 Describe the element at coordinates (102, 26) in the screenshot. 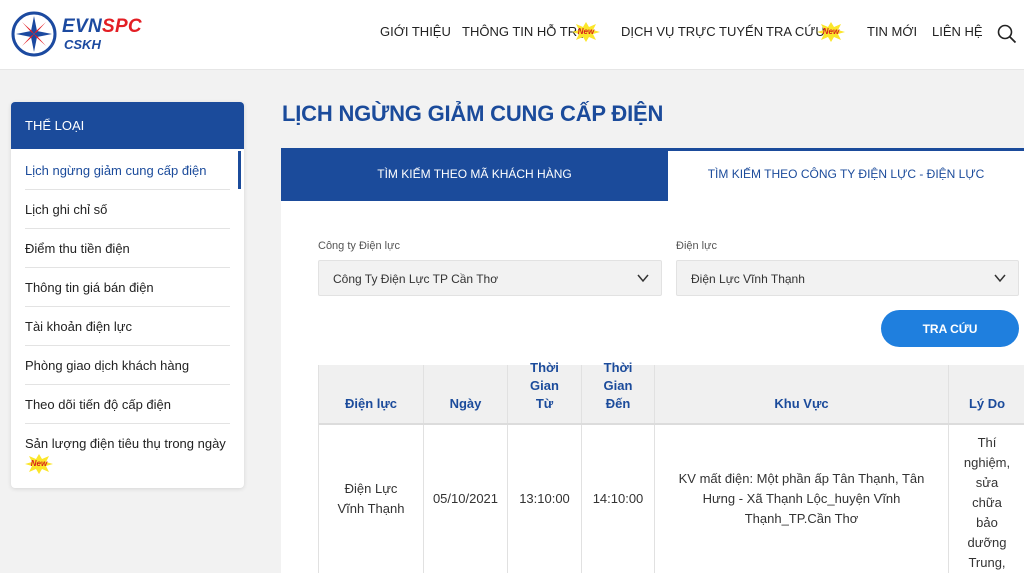

I see `brand-name: EVNSPC` at that location.